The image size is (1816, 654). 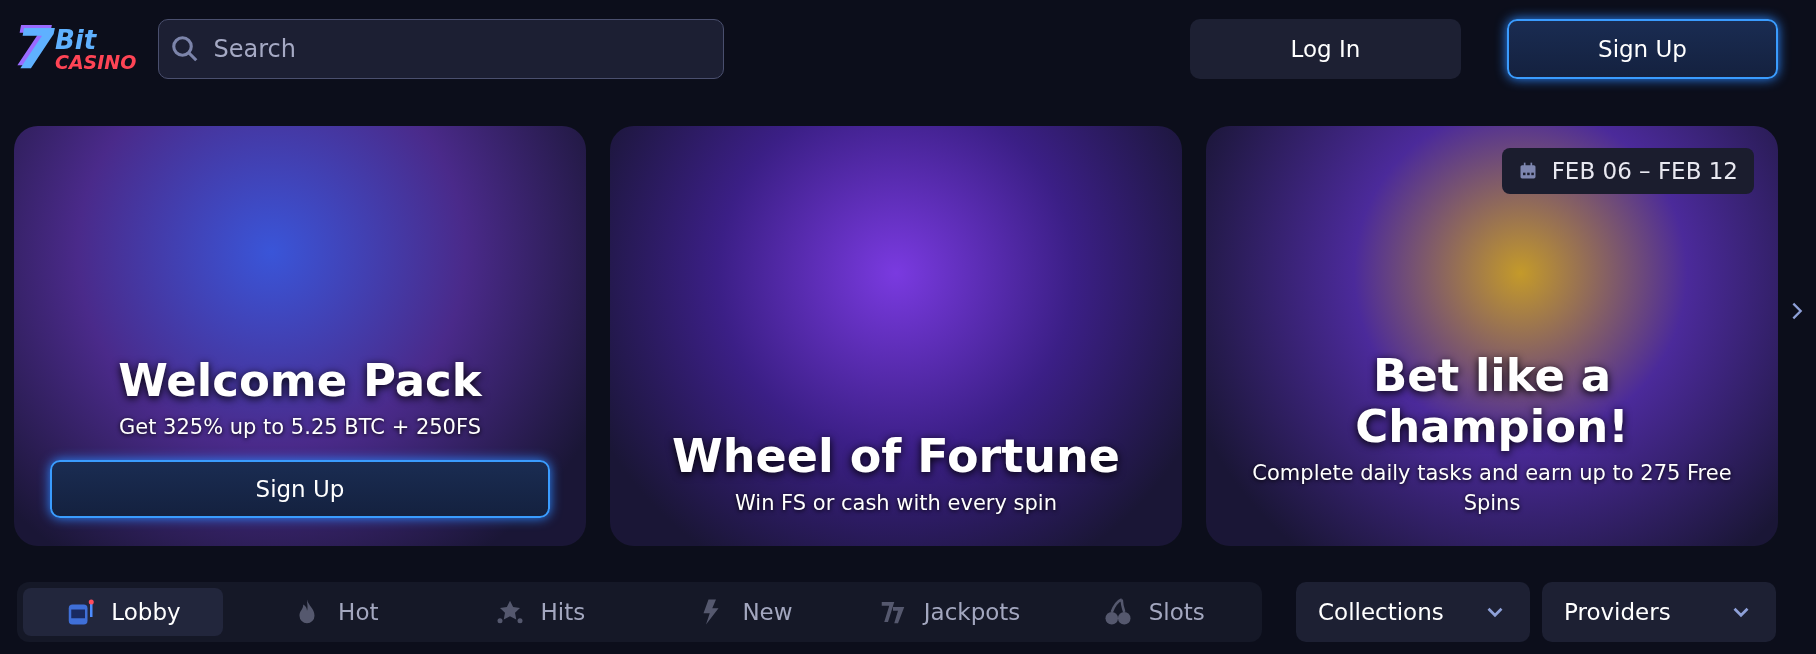 I want to click on banner-subtitle: Get 325% up to 5.25 BTC + 250FS, so click(x=300, y=427).